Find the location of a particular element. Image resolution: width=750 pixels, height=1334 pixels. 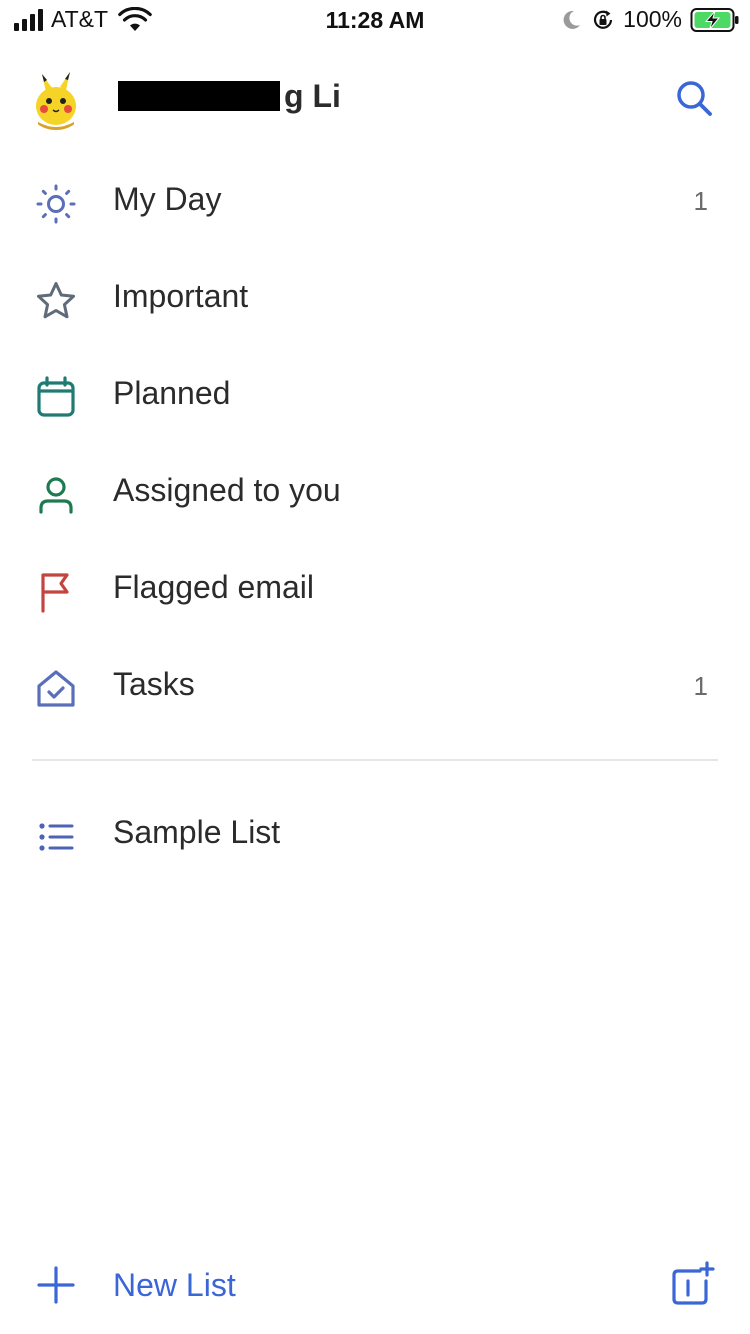

house-check-icon is located at coordinates (56, 688).